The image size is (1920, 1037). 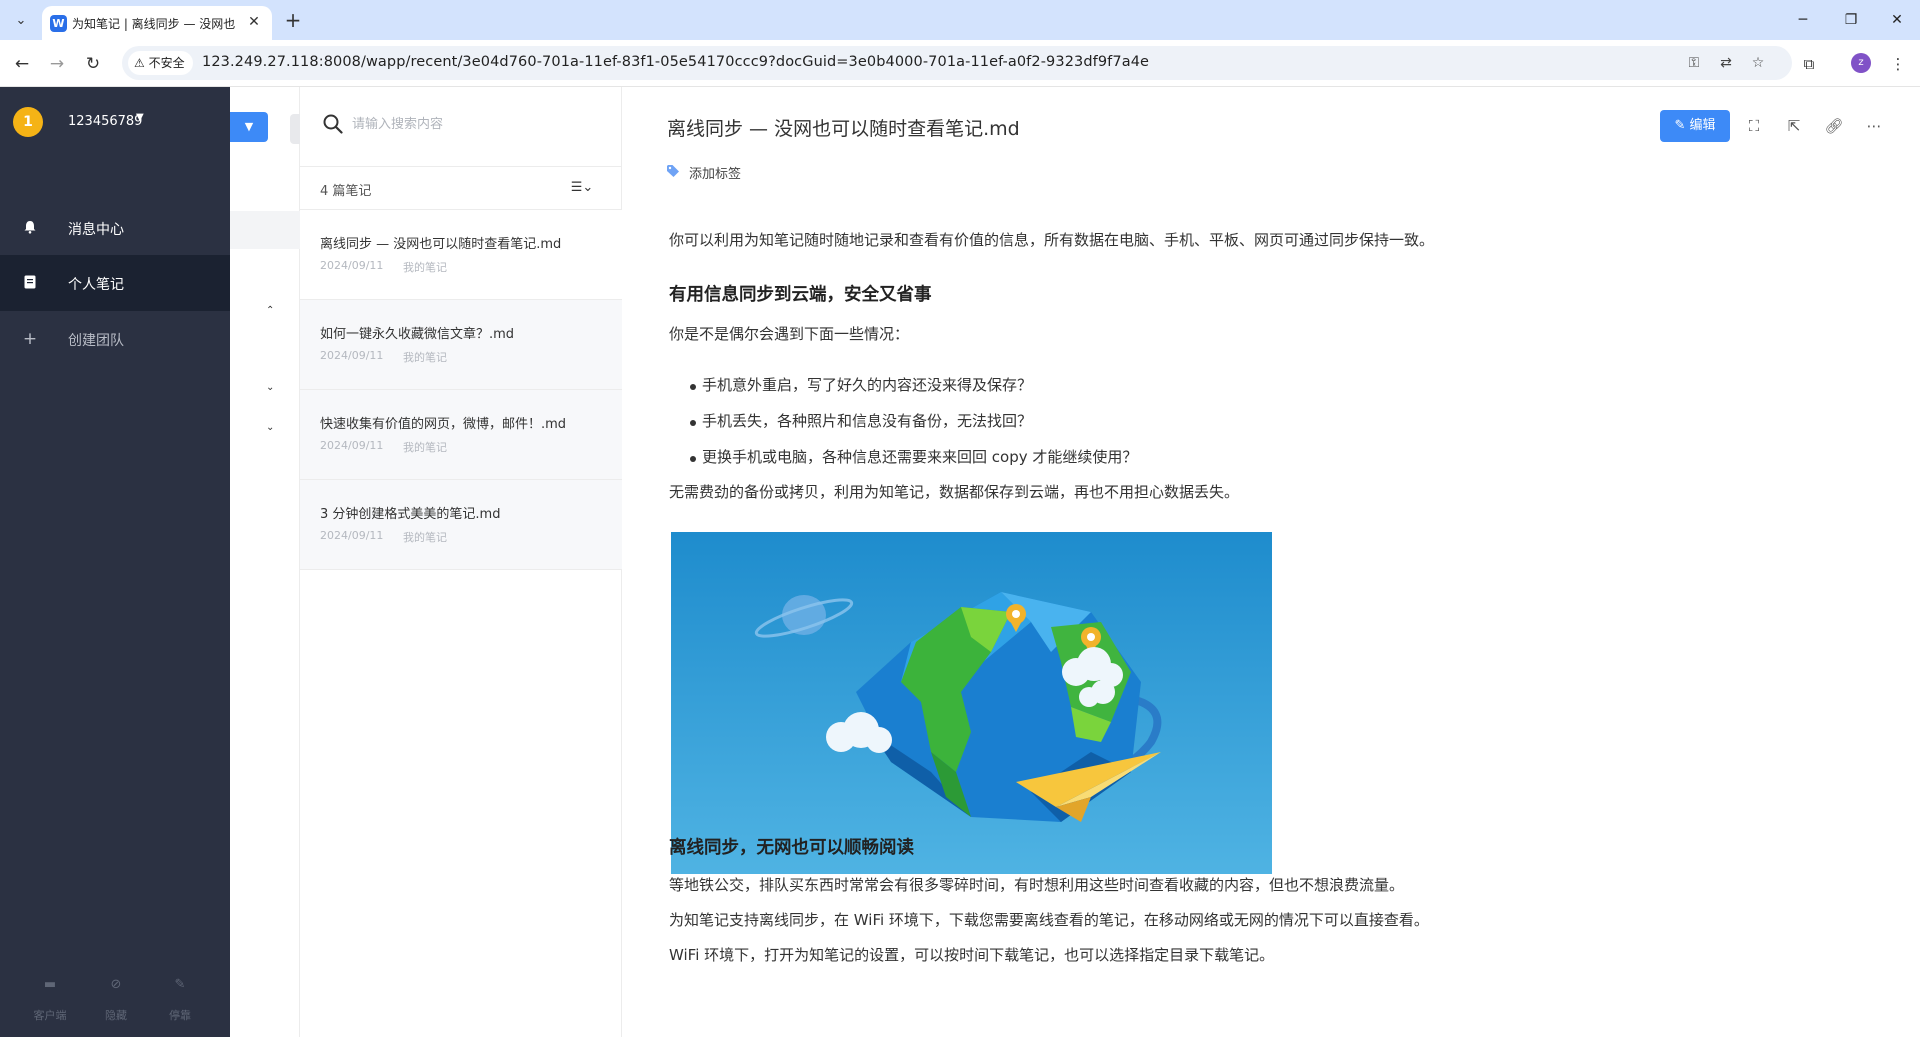 I want to click on link-icon: 🔗︎, so click(x=1834, y=126).